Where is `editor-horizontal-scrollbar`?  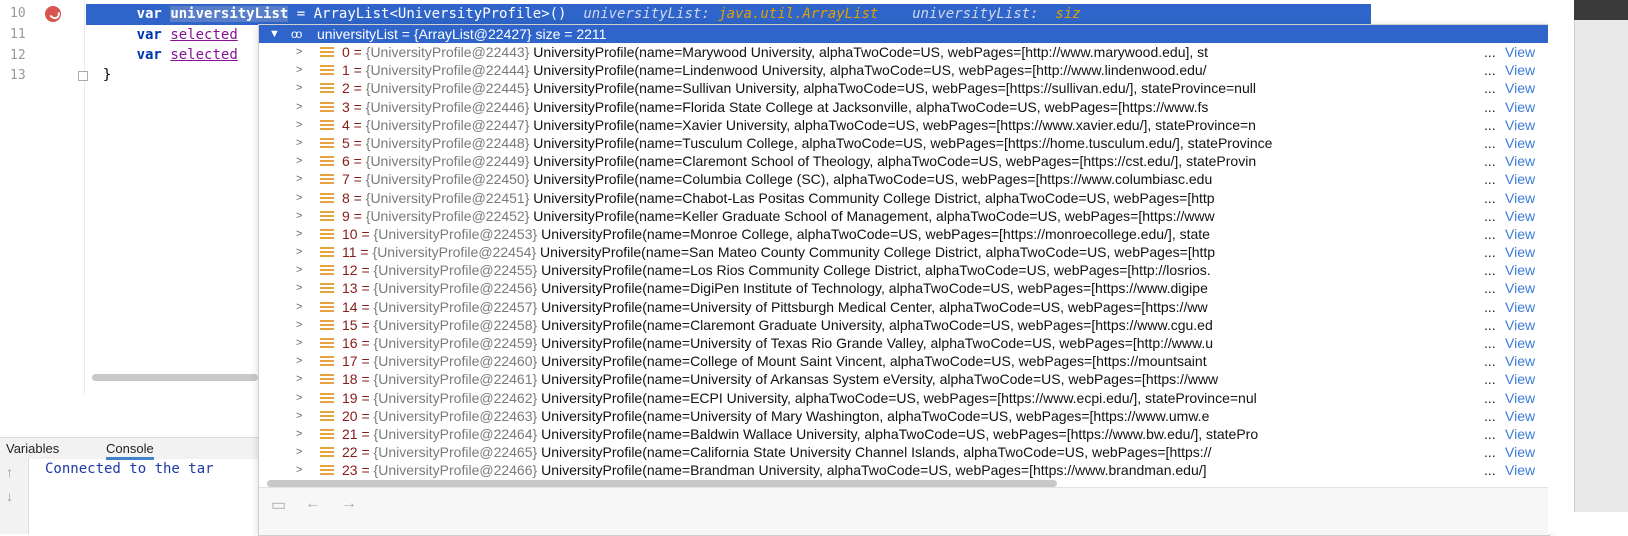
editor-horizontal-scrollbar is located at coordinates (175, 377).